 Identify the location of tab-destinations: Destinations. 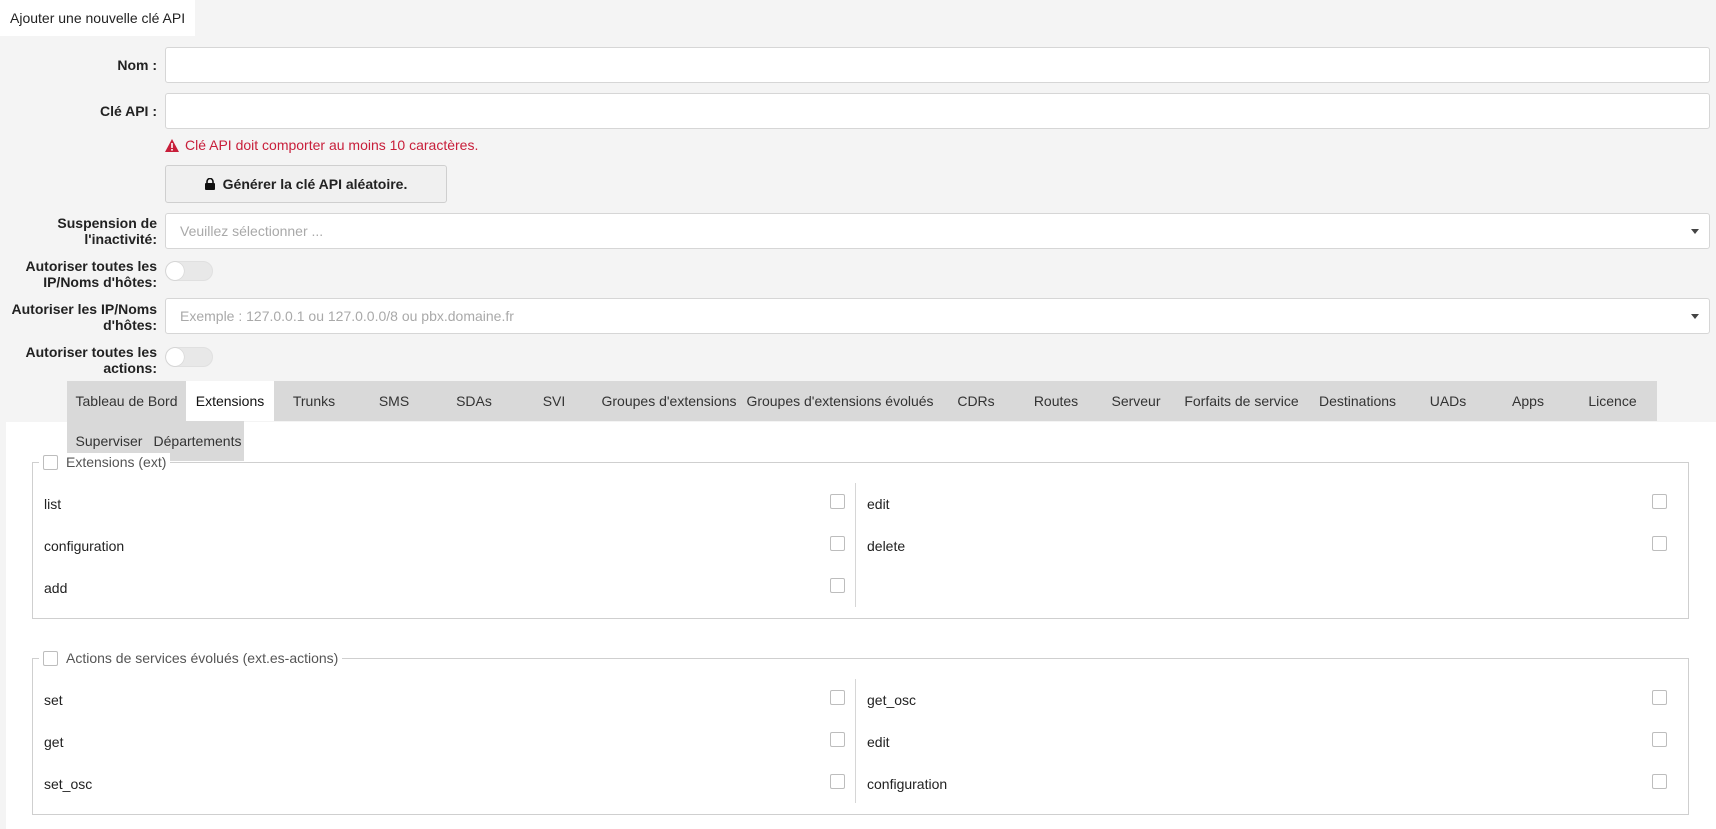
(1357, 401).